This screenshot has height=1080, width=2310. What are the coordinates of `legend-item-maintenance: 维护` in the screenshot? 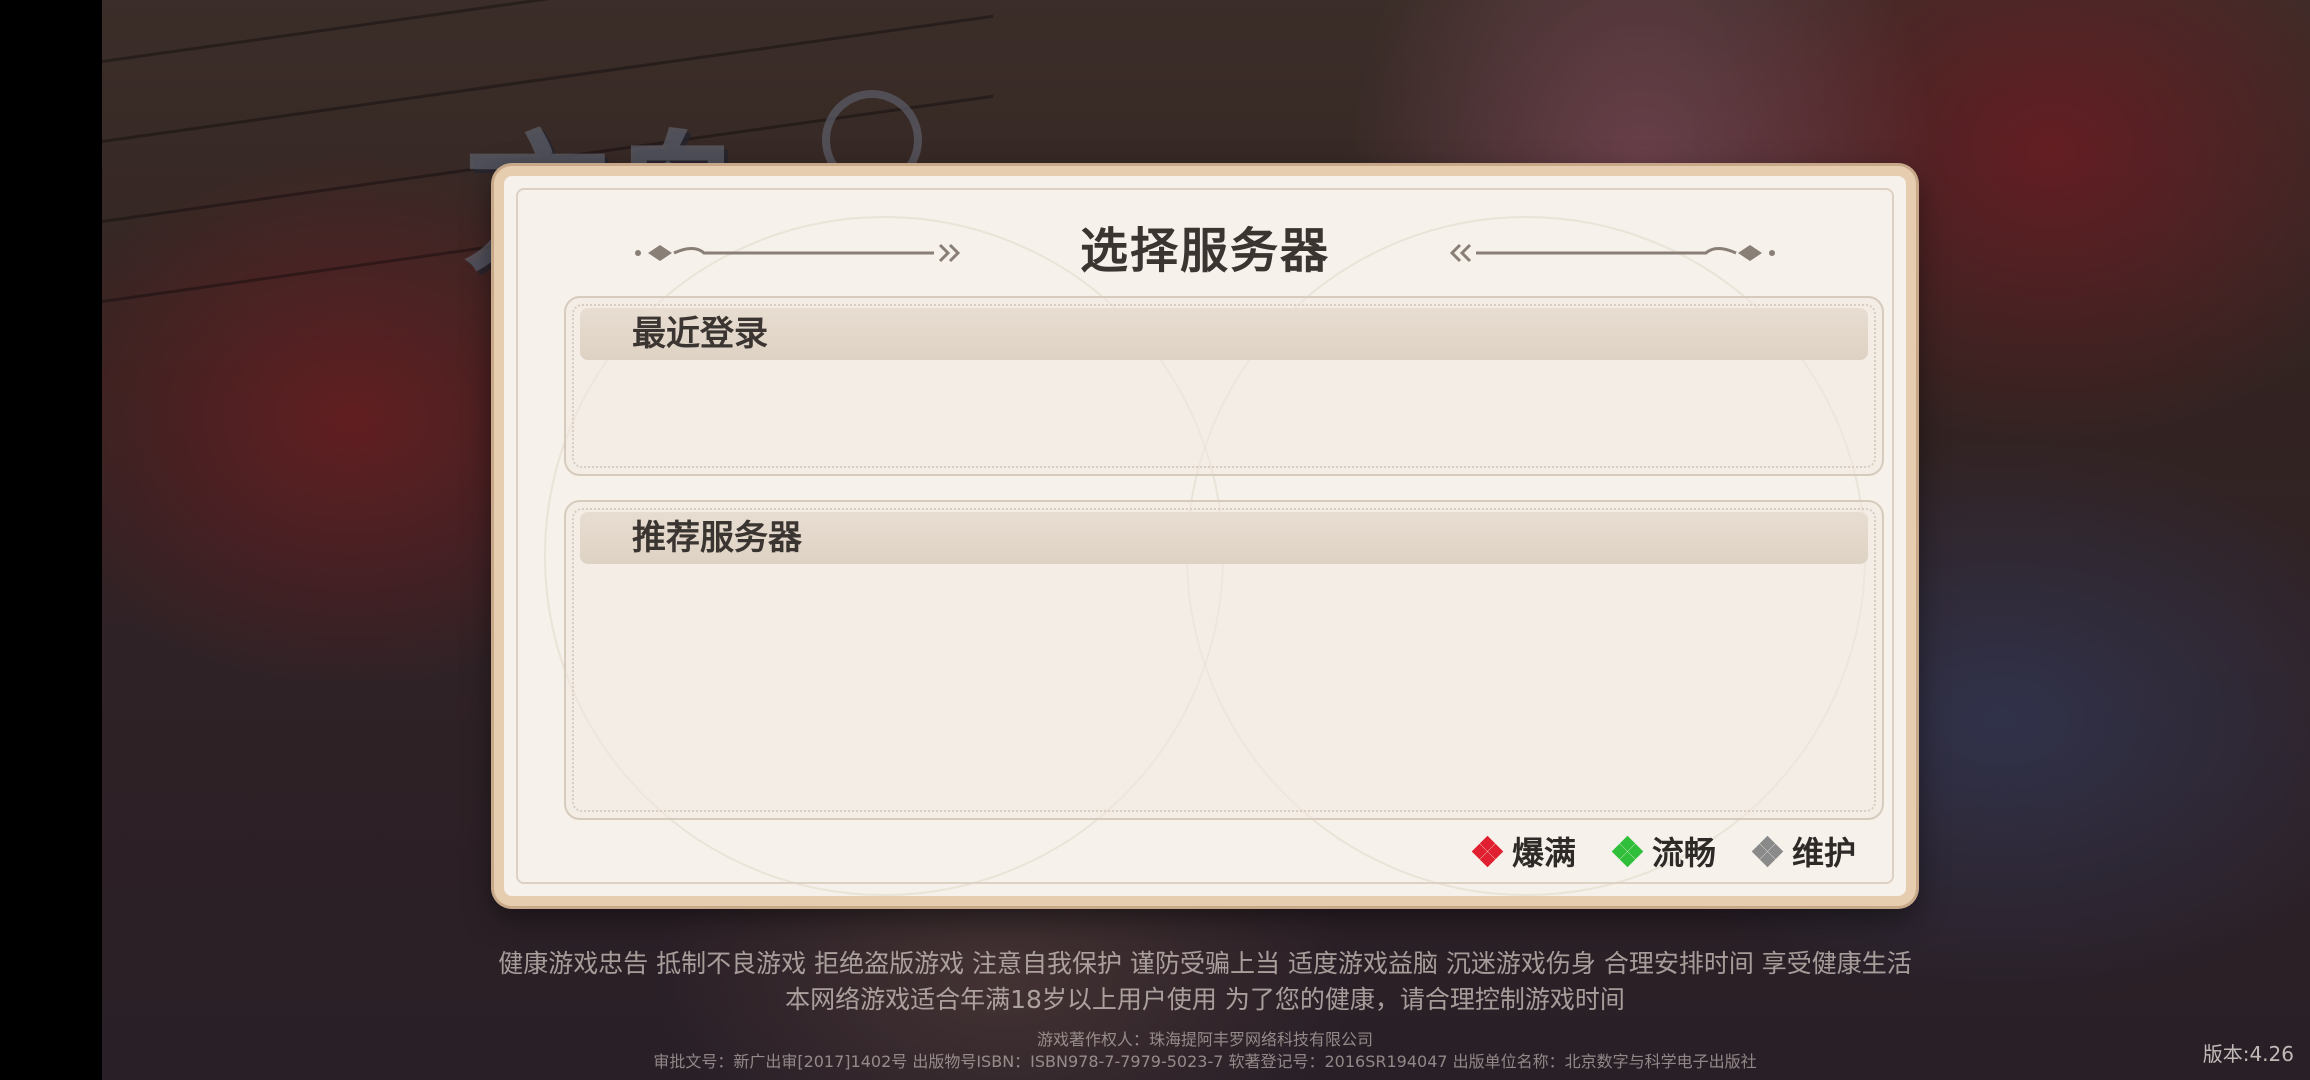 It's located at (1803, 851).